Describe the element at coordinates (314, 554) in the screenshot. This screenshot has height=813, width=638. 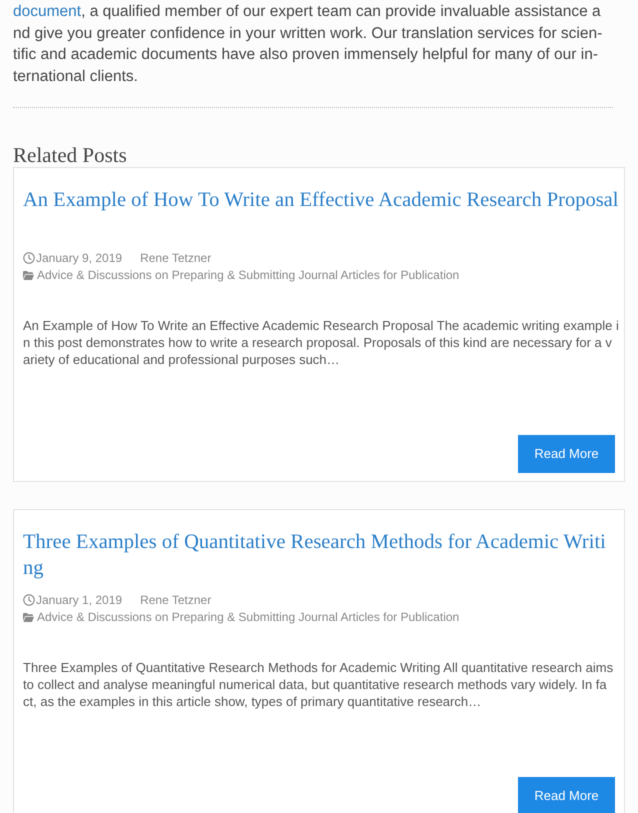
I see `post-title-link: Three Examples of Quantitative Research Methods for Academic Writi ng` at that location.